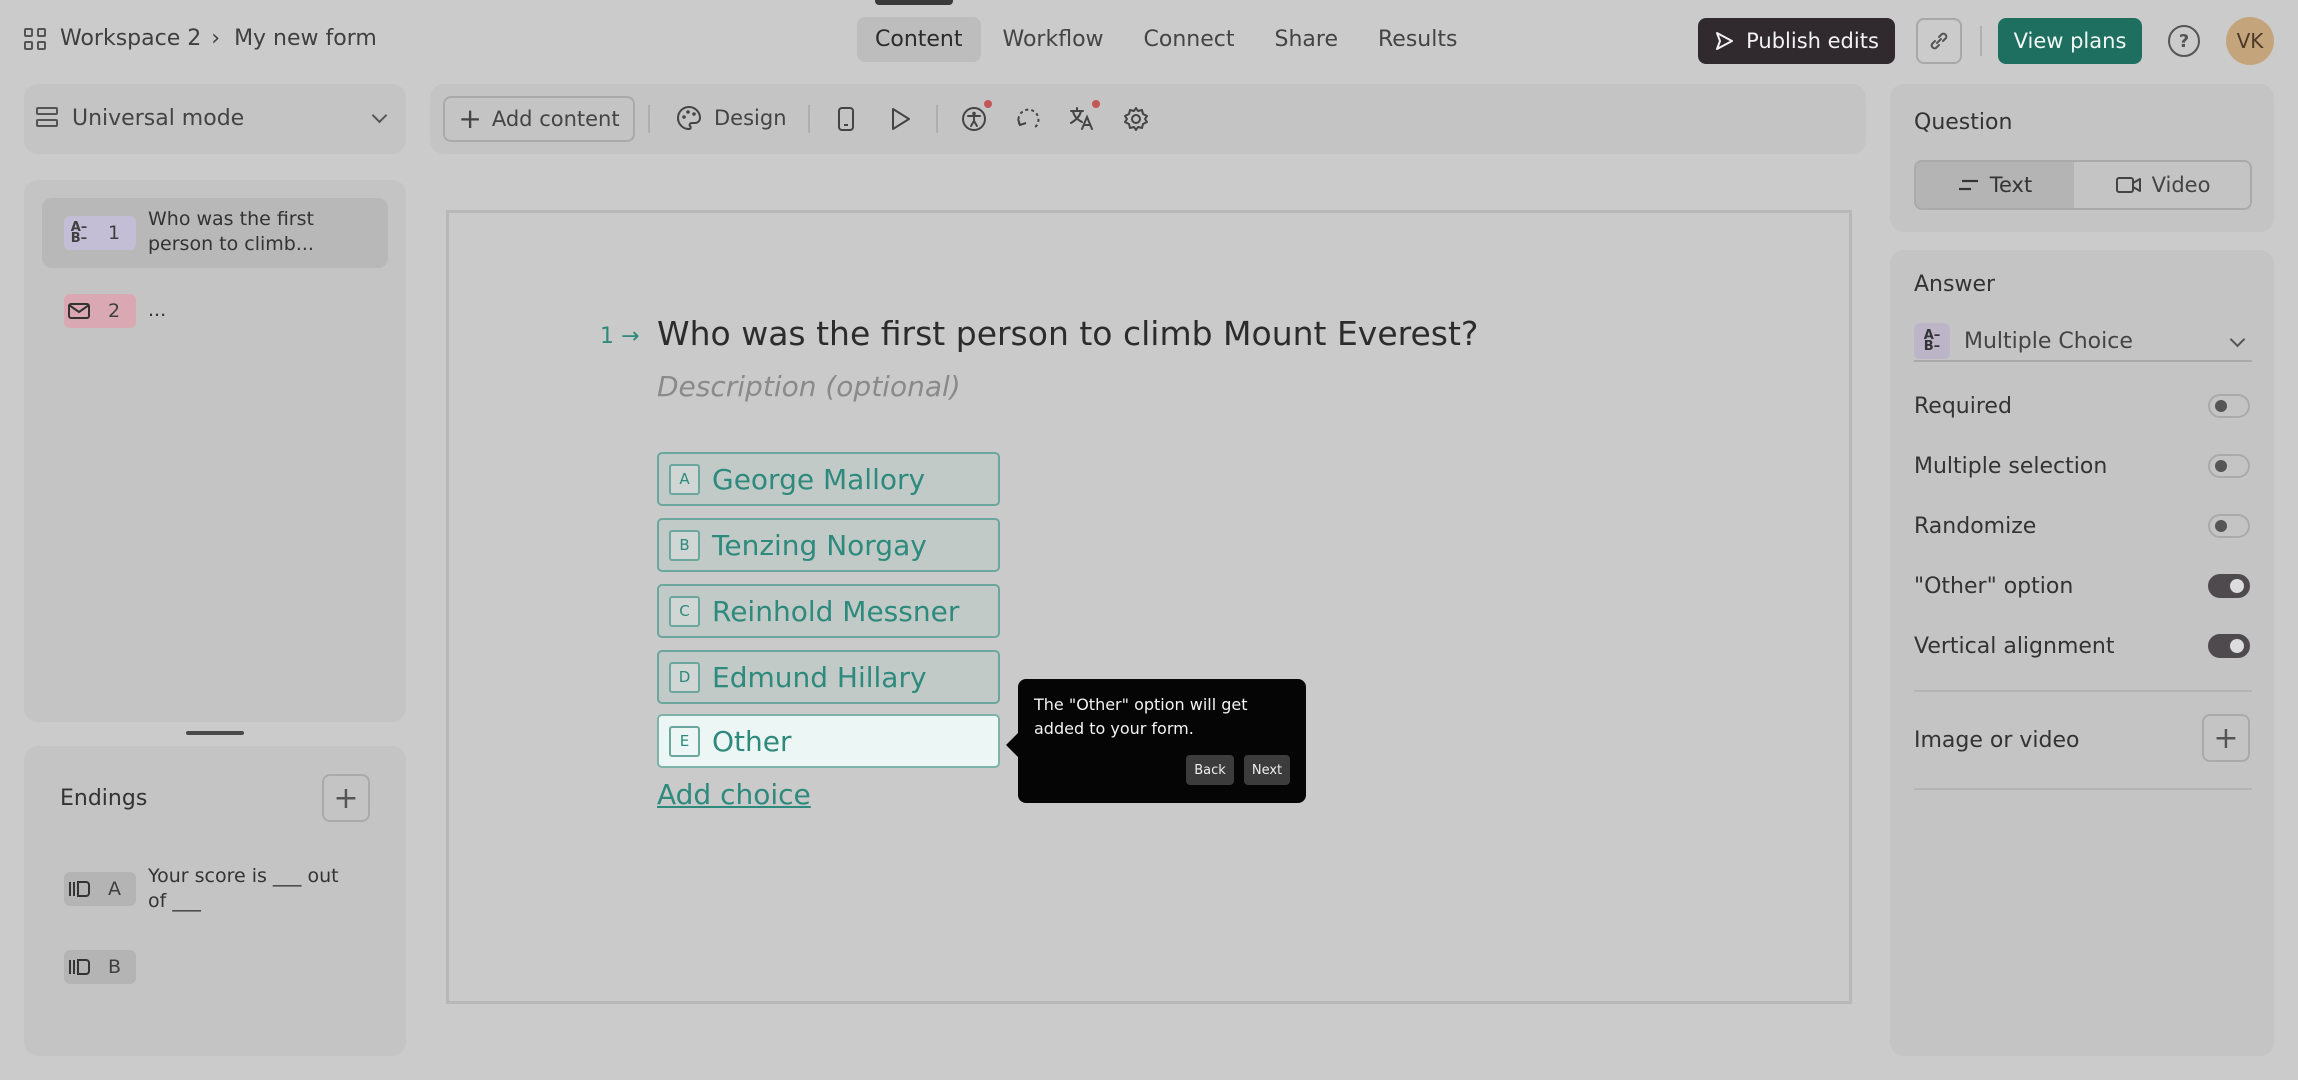  I want to click on choice-key: E, so click(684, 741).